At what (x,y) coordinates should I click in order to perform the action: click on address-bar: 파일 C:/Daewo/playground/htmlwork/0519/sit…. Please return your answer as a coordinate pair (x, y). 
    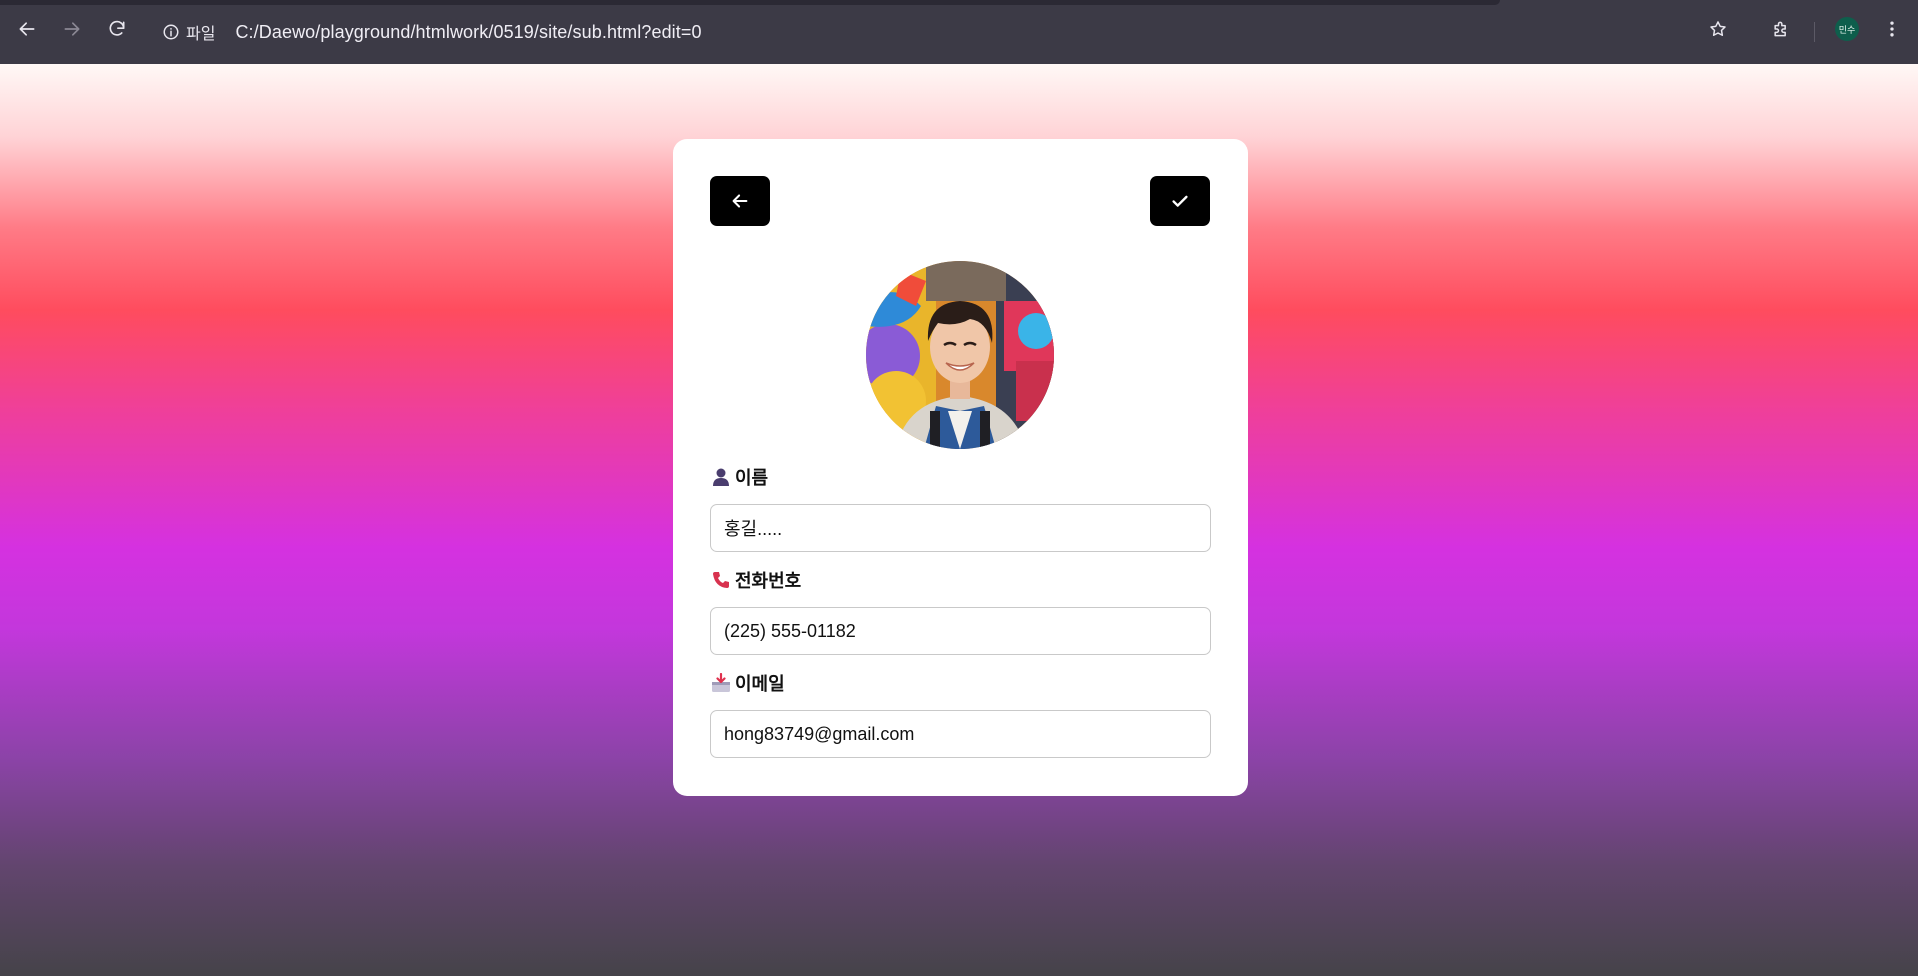
    Looking at the image, I should click on (930, 32).